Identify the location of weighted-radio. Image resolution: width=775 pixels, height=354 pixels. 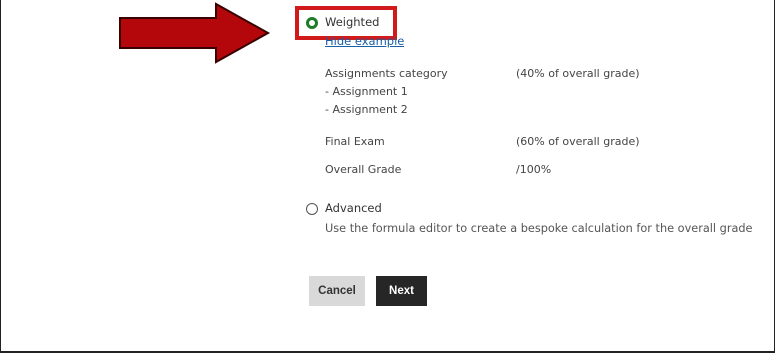
(312, 23).